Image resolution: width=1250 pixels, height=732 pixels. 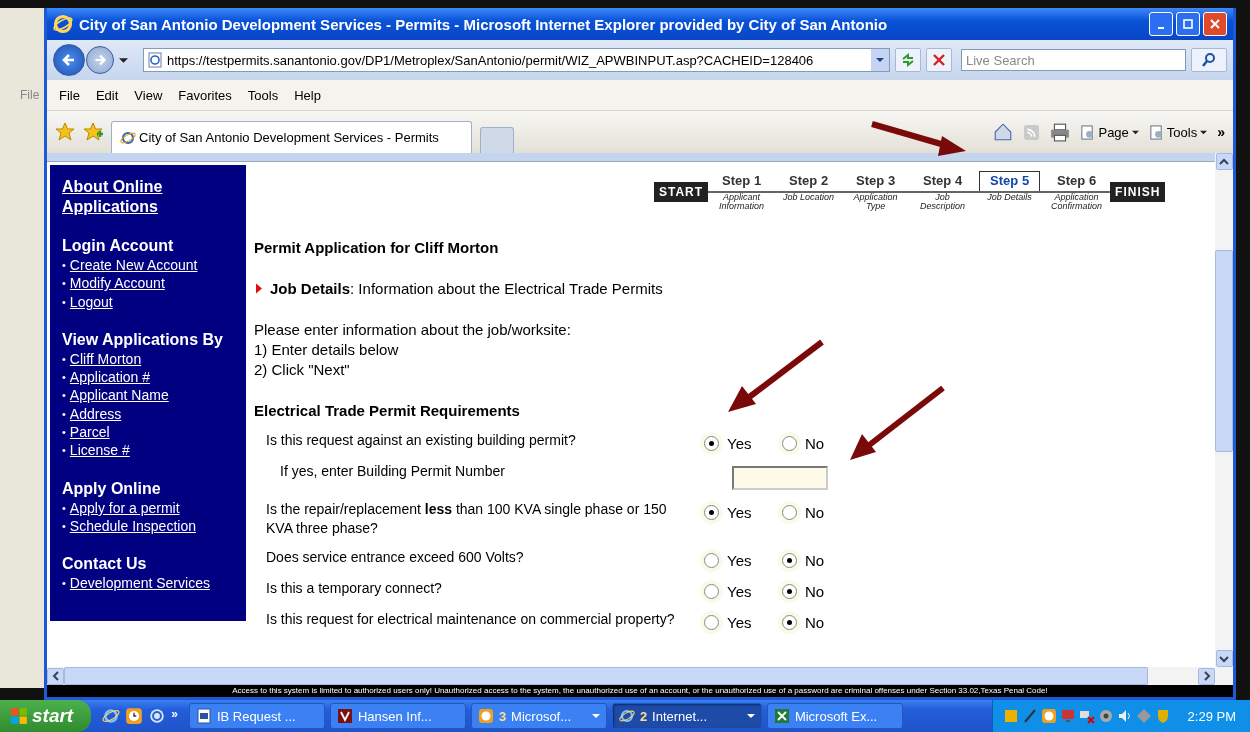 What do you see at coordinates (742, 194) in the screenshot?
I see `wizard-step: Step 1 Applicant Information` at bounding box center [742, 194].